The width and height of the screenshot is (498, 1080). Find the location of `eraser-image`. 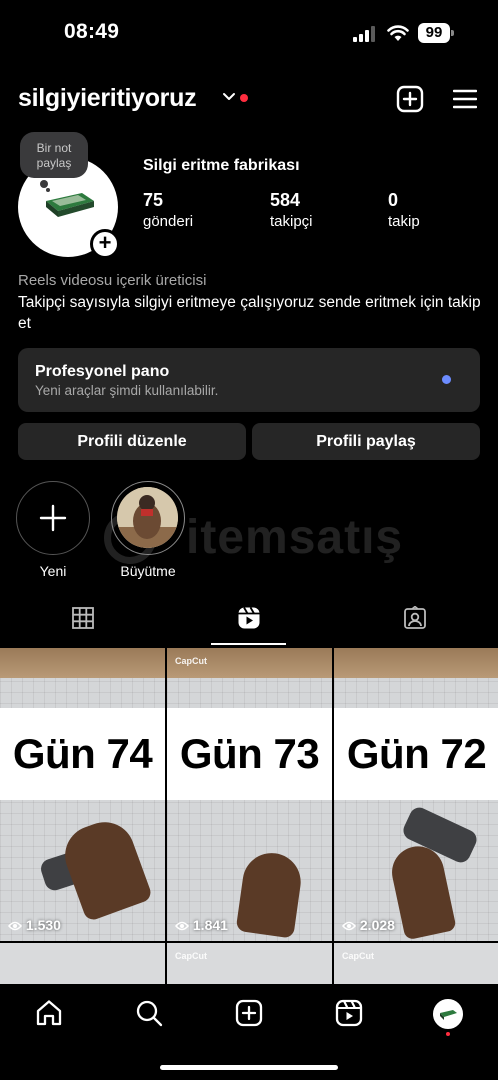

eraser-image is located at coordinates (70, 205).